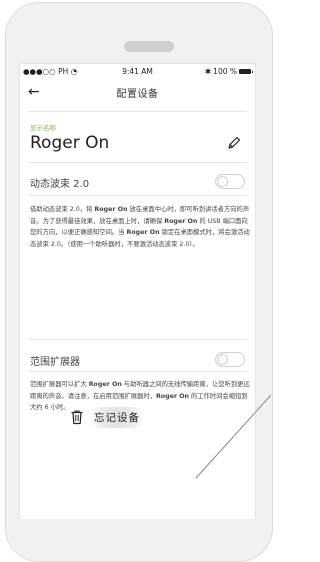 The width and height of the screenshot is (320, 562). Describe the element at coordinates (208, 71) in the screenshot. I see `bluetooth-icon: ✱` at that location.